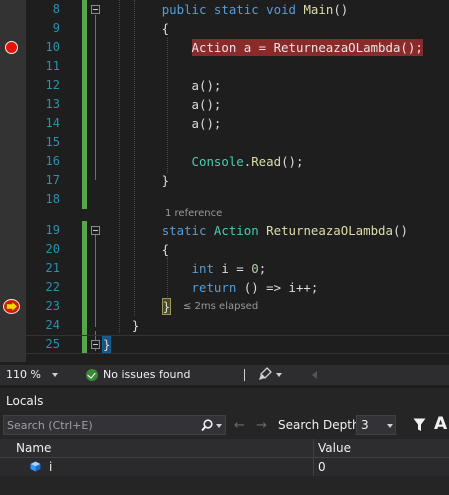  Describe the element at coordinates (224, 47) in the screenshot. I see `code-line: 10 Action a = ReturneazaOLambda();` at that location.